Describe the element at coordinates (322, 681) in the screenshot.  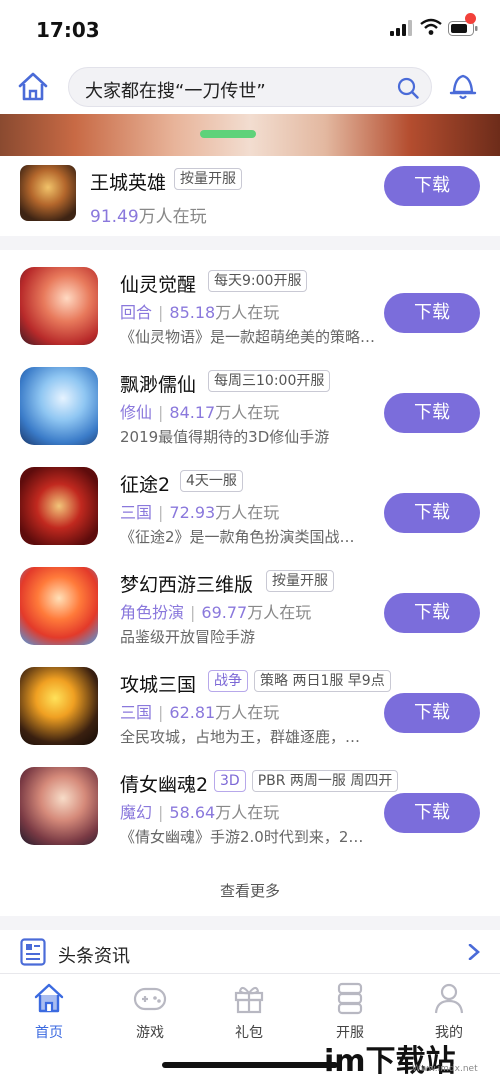
I see `game-tag: 策略 两日1服 早9点` at that location.